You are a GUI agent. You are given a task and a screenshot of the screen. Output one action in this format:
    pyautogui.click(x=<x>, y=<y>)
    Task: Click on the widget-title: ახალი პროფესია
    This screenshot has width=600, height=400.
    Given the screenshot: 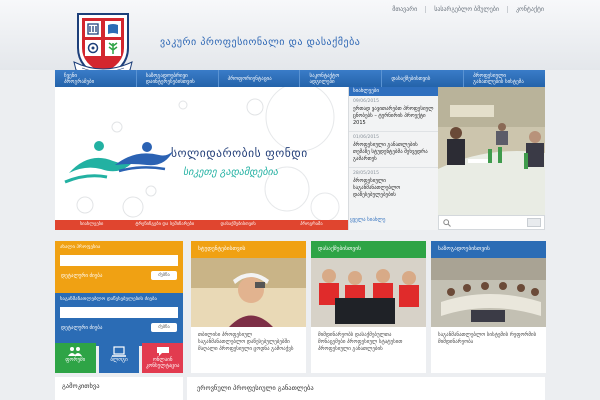 What is the action you would take?
    pyautogui.click(x=80, y=247)
    